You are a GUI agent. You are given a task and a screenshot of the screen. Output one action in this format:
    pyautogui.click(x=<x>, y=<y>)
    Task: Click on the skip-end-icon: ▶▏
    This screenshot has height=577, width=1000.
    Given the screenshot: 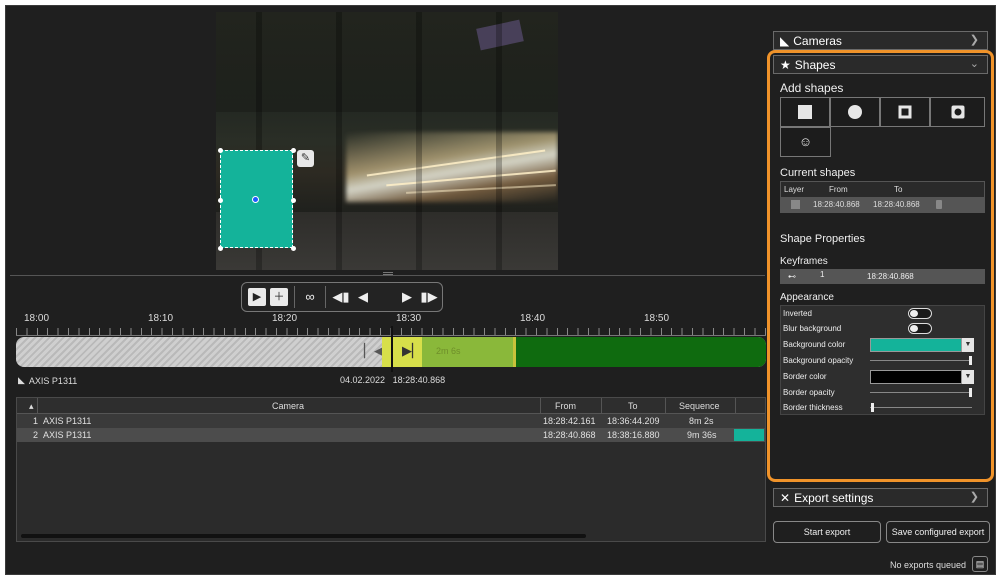 What is the action you would take?
    pyautogui.click(x=412, y=351)
    